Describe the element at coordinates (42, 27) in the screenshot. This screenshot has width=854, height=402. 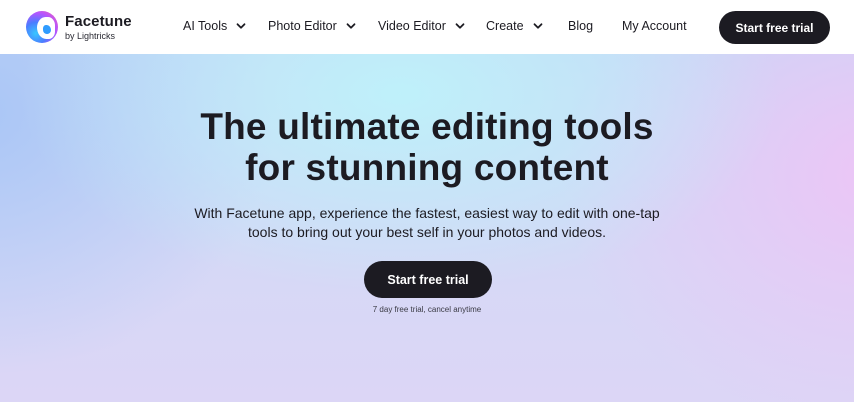
I see `facetune-logo-icon` at that location.